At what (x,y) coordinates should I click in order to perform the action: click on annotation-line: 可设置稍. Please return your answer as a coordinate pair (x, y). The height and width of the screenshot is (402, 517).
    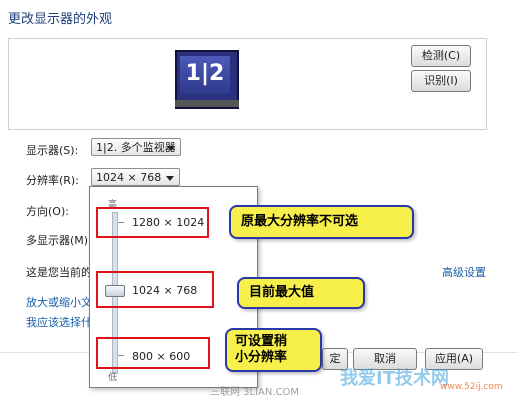
    Looking at the image, I should click on (261, 341).